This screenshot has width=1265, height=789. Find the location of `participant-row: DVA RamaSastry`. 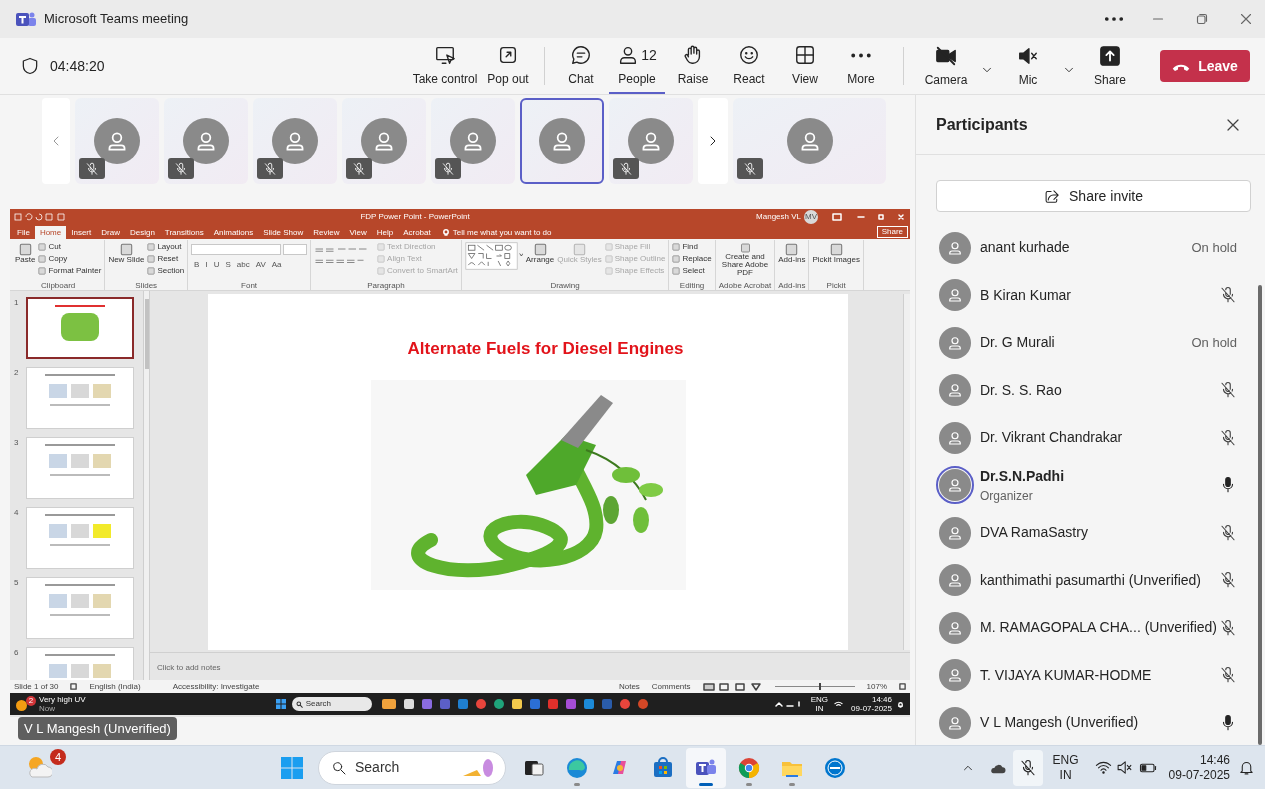

participant-row: DVA RamaSastry is located at coordinates (1090, 533).